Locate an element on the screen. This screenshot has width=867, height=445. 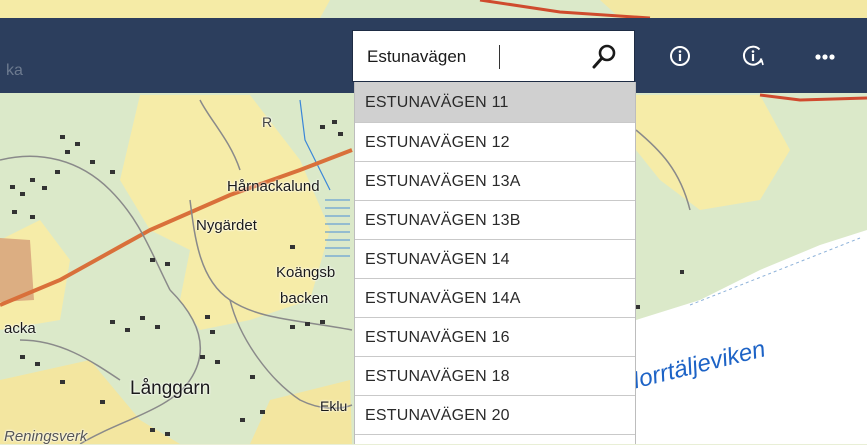
search-result-item: ESTUNAVÄGEN 20 is located at coordinates (495, 415).